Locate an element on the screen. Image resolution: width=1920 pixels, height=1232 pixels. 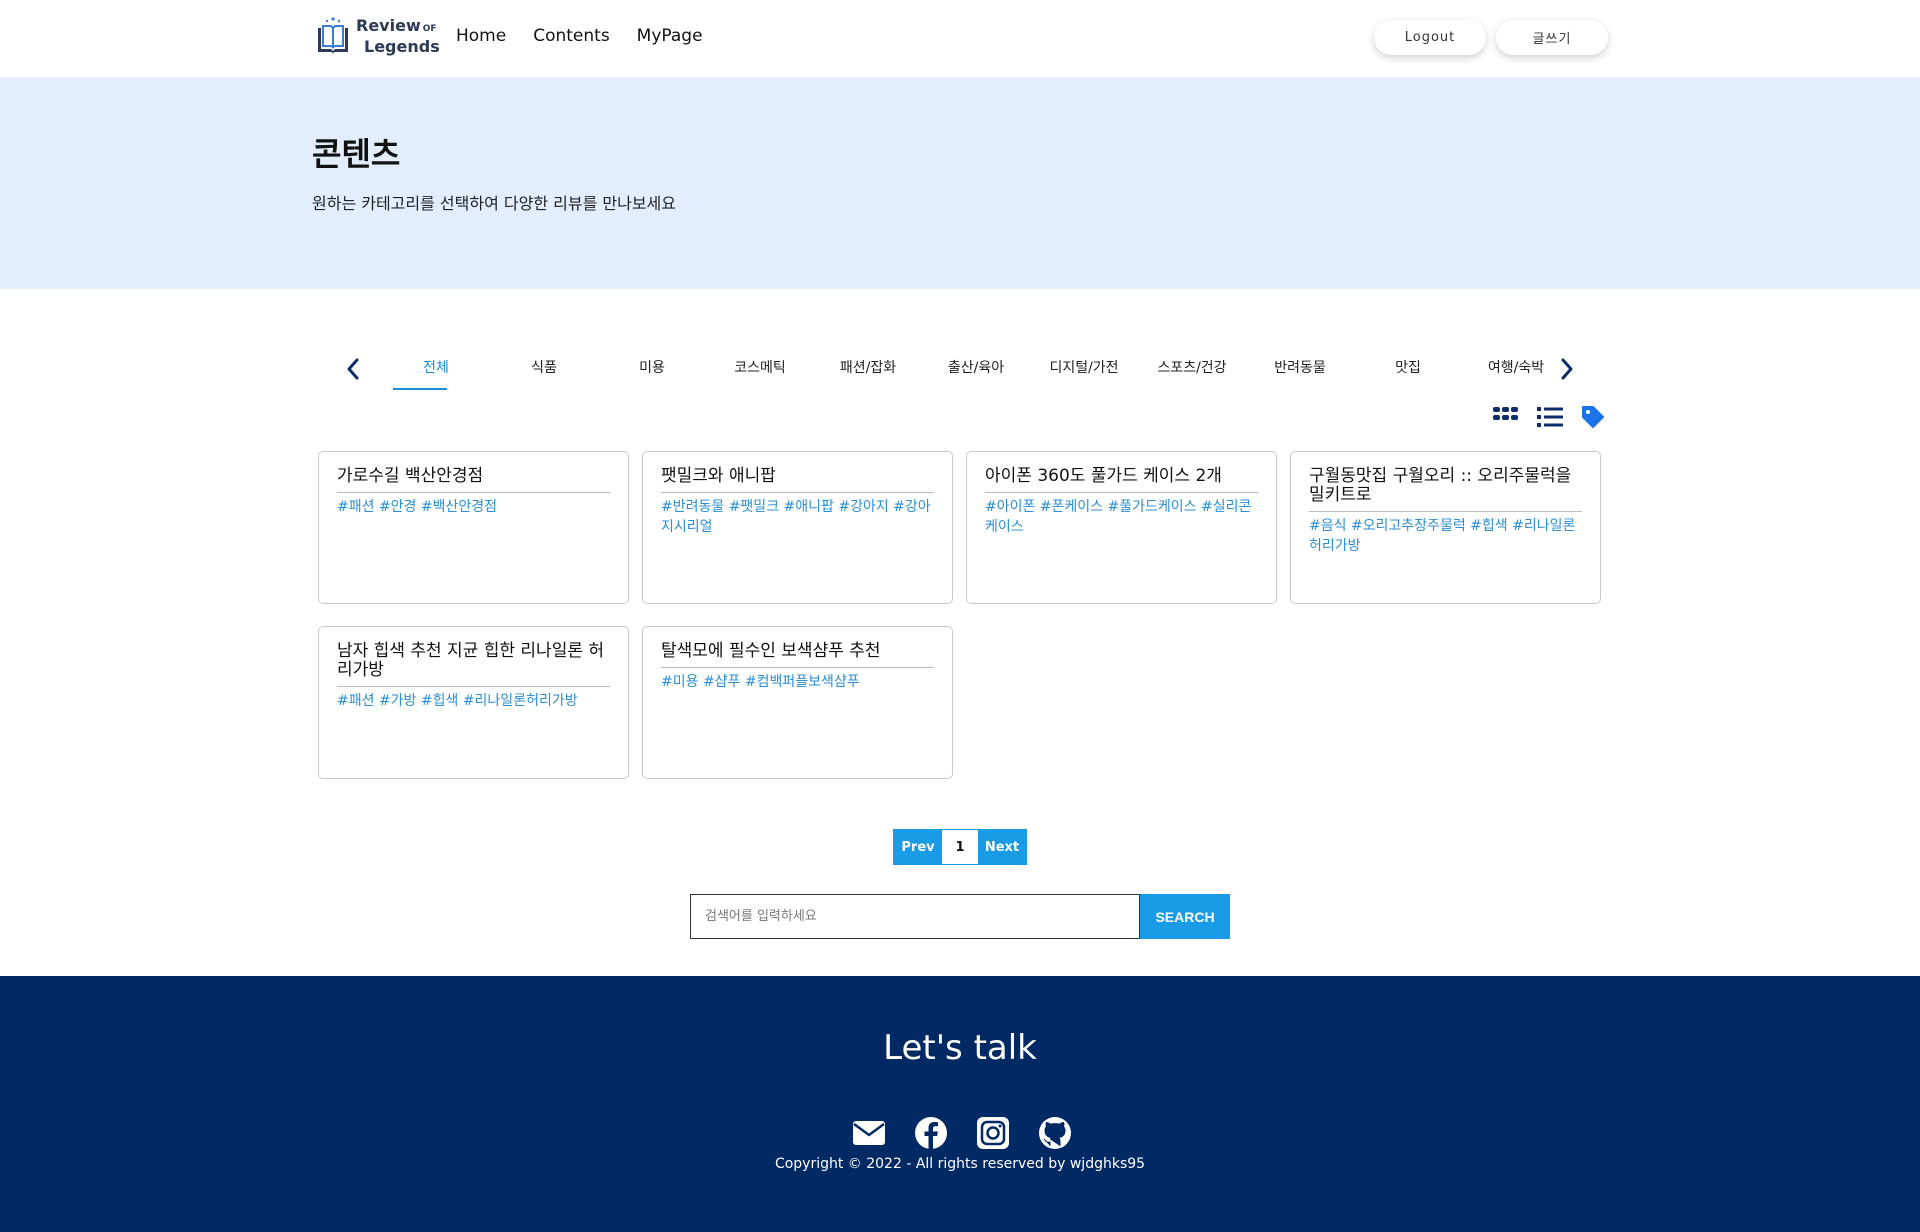
nav-home: Home is located at coordinates (481, 36).